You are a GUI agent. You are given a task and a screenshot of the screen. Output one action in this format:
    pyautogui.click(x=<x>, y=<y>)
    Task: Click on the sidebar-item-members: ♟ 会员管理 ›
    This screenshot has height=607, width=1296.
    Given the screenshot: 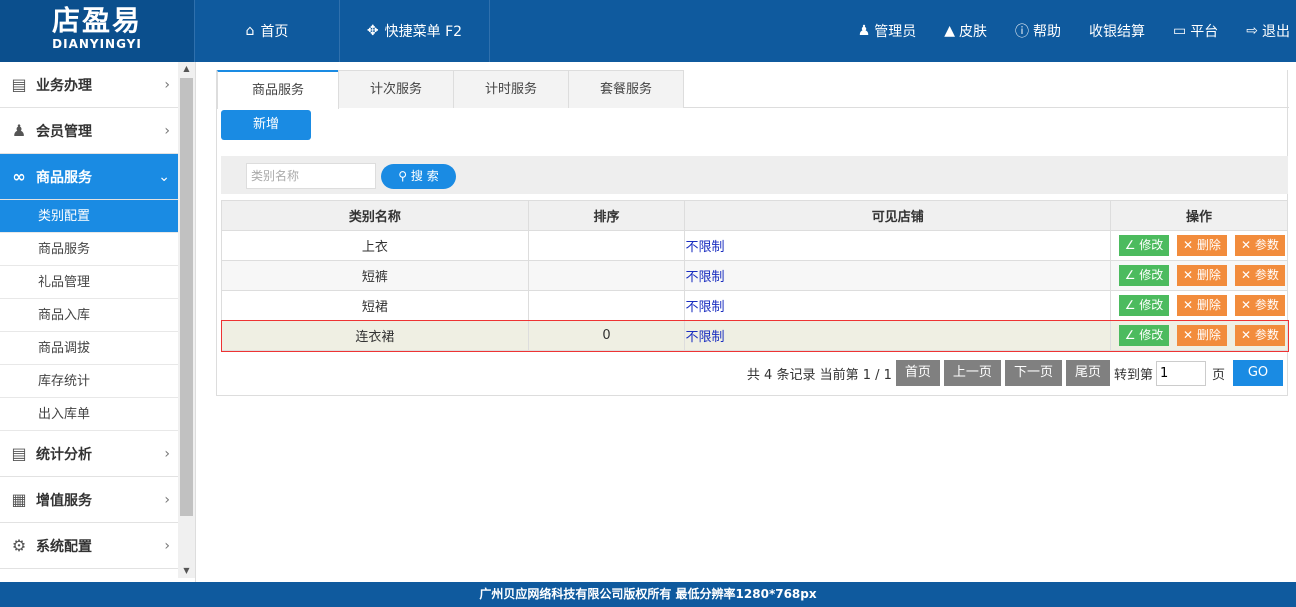 What is the action you would take?
    pyautogui.click(x=89, y=131)
    